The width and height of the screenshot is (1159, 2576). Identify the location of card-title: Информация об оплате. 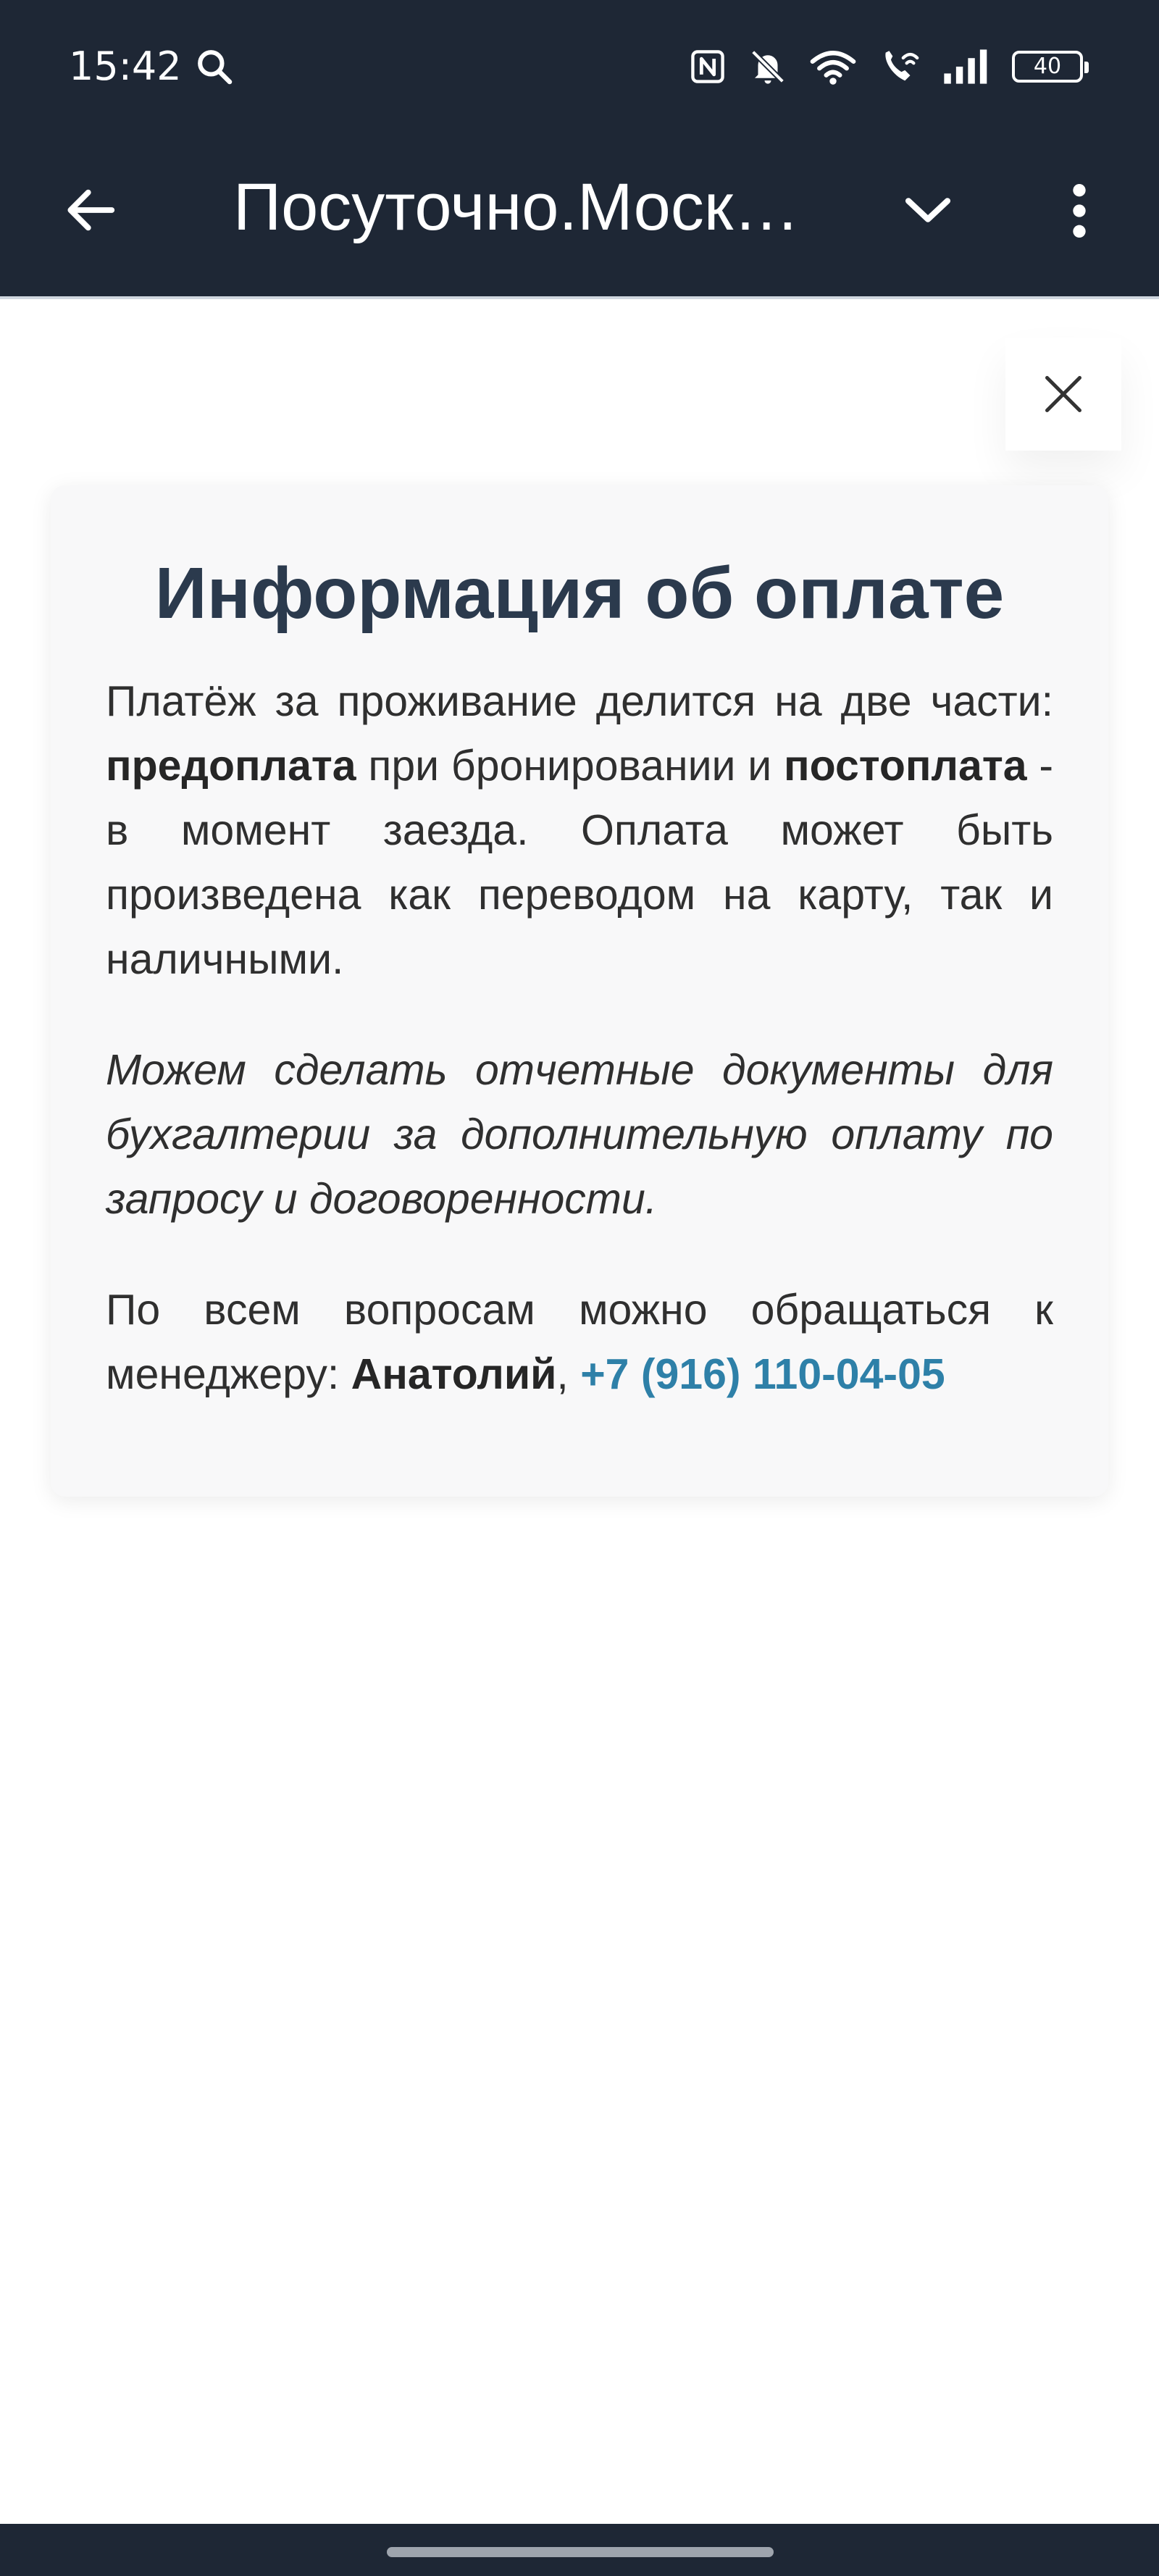
(579, 593).